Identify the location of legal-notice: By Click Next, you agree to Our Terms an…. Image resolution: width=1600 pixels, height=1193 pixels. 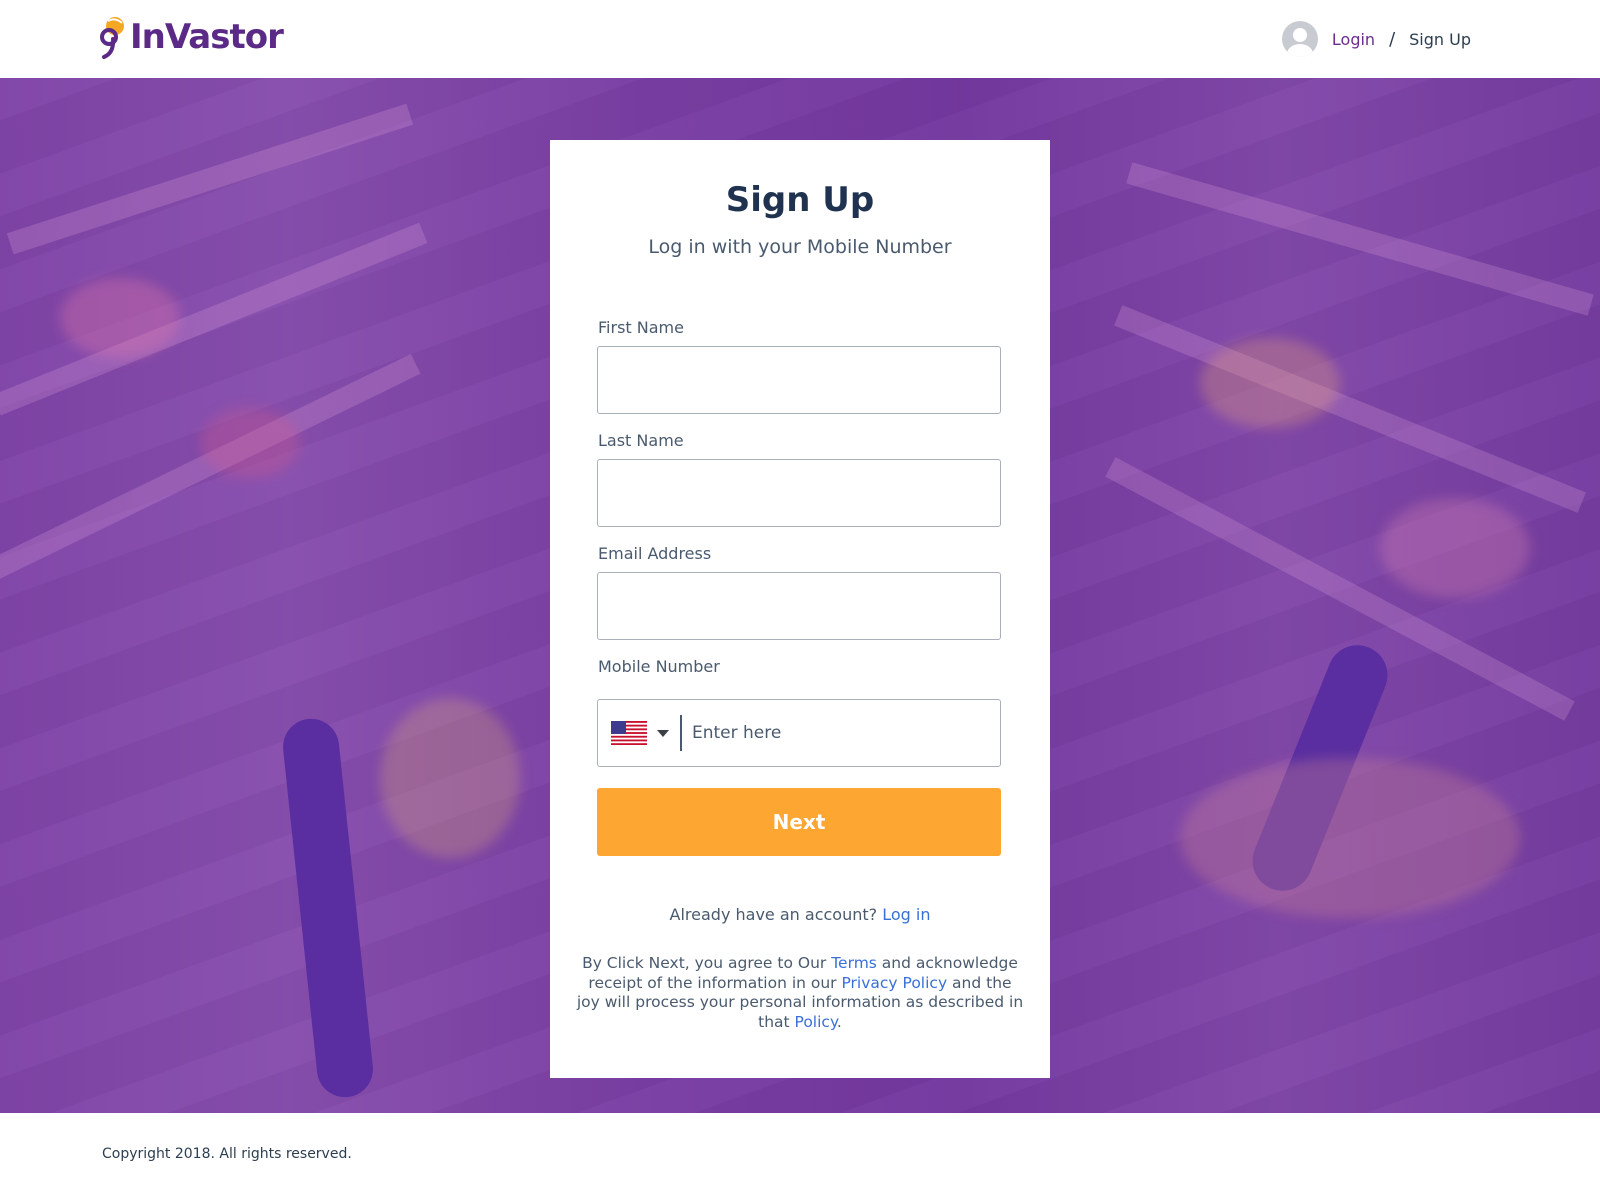
(800, 993).